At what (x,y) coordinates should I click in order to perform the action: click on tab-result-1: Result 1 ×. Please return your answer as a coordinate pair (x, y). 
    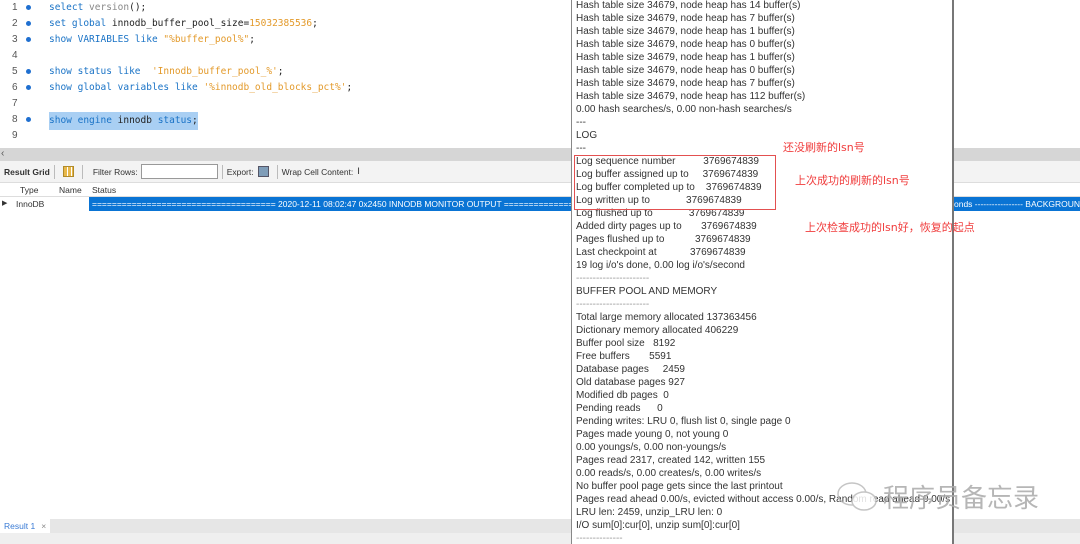
    Looking at the image, I should click on (25, 526).